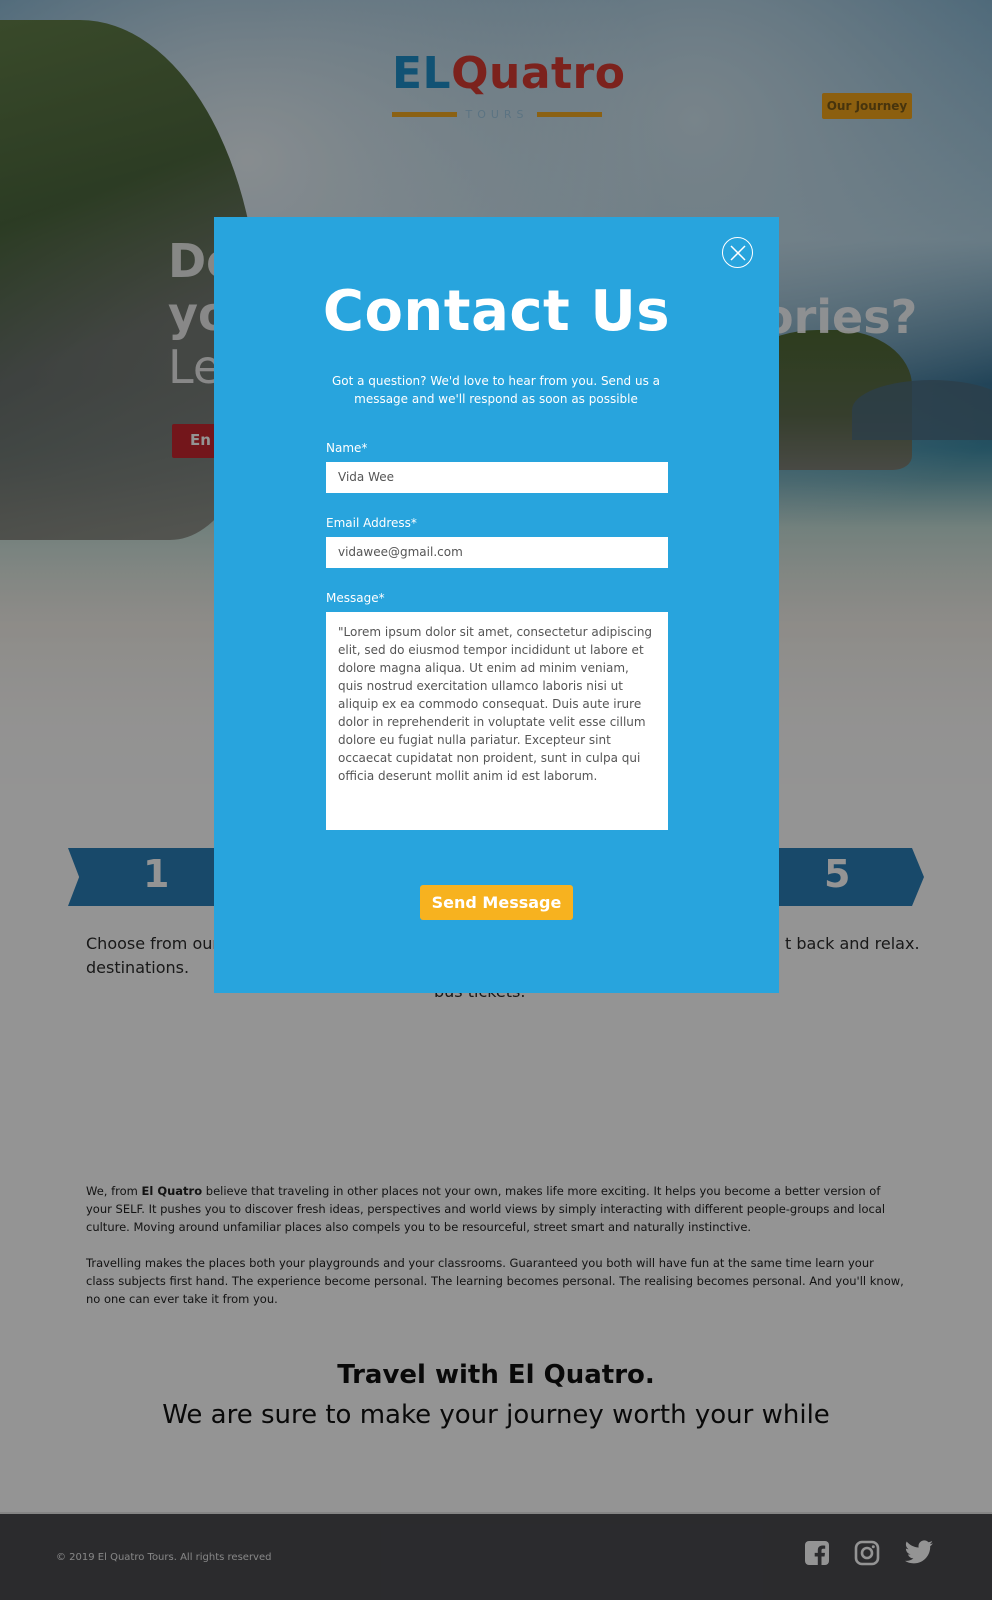 Image resolution: width=992 pixels, height=1600 pixels. I want to click on close-button, so click(737, 252).